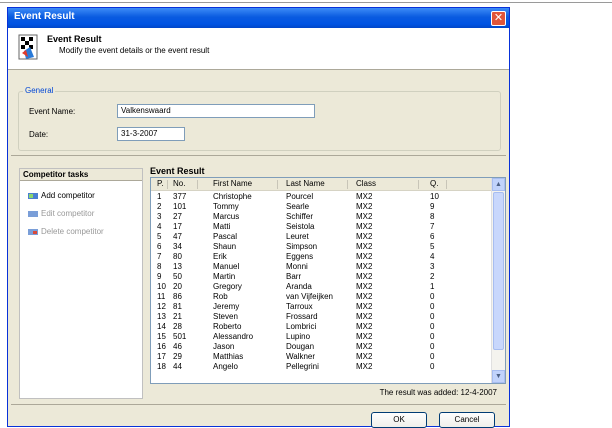 The height and width of the screenshot is (428, 612). Describe the element at coordinates (161, 336) in the screenshot. I see `table-cell: 15` at that location.